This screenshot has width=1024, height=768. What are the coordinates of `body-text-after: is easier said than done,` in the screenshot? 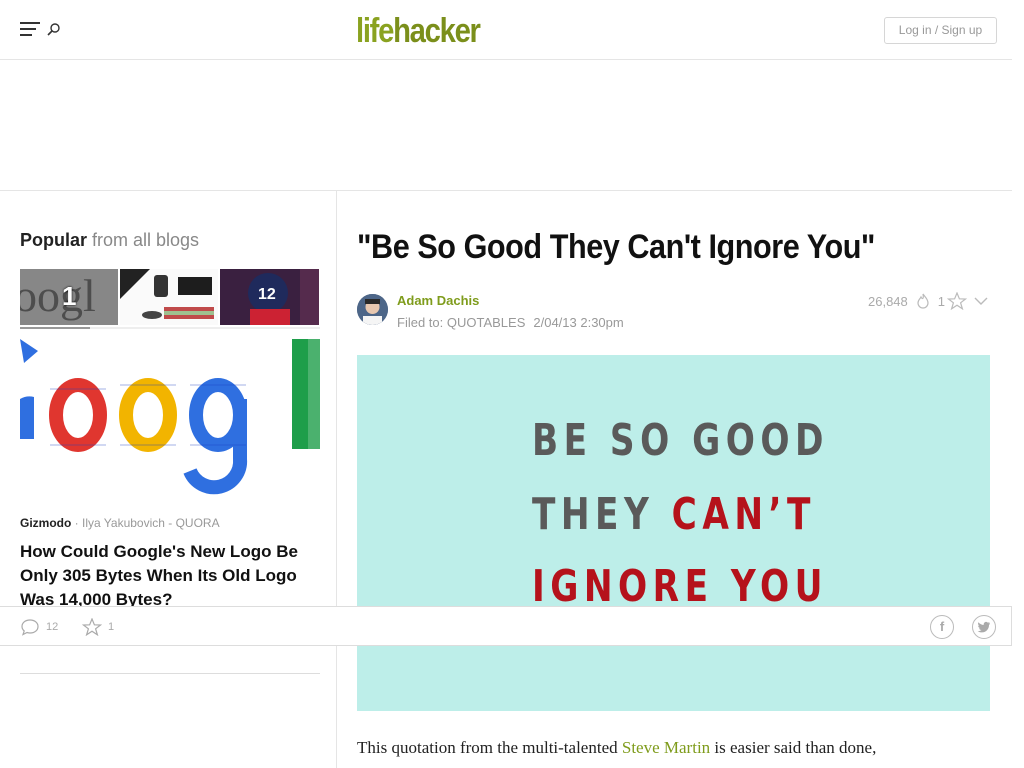 It's located at (793, 747).